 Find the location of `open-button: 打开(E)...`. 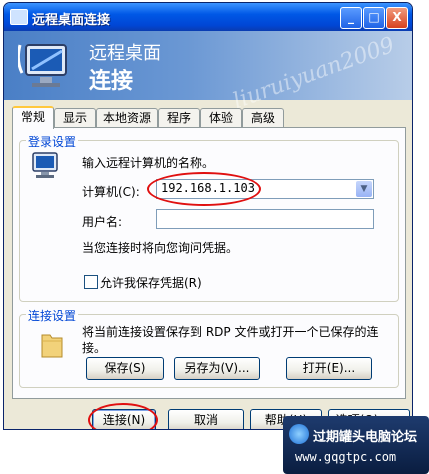

open-button: 打开(E)... is located at coordinates (329, 368).